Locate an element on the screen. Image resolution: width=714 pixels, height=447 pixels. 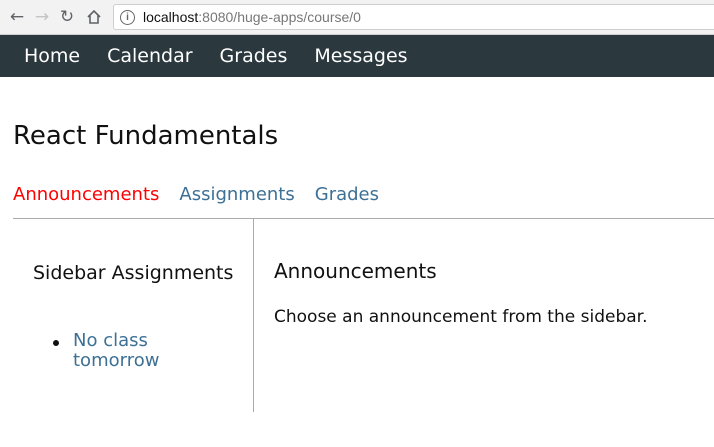
nav-item-calendar: Calendar is located at coordinates (149, 56).